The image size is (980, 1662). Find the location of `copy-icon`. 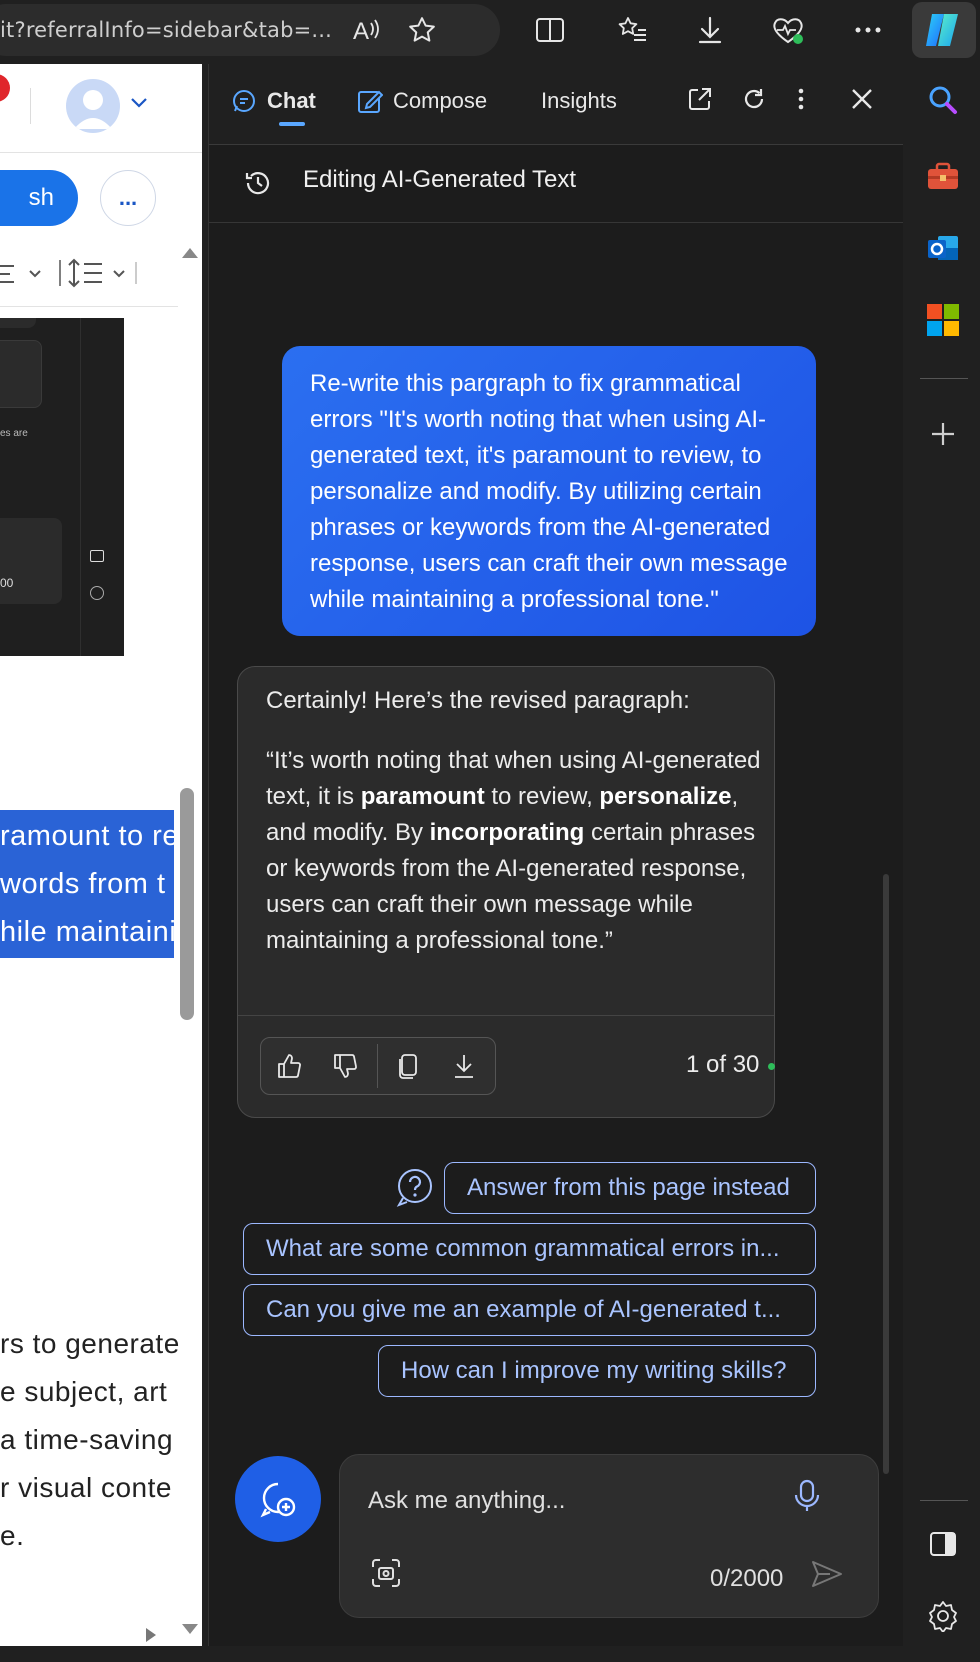

copy-icon is located at coordinates (408, 1066).